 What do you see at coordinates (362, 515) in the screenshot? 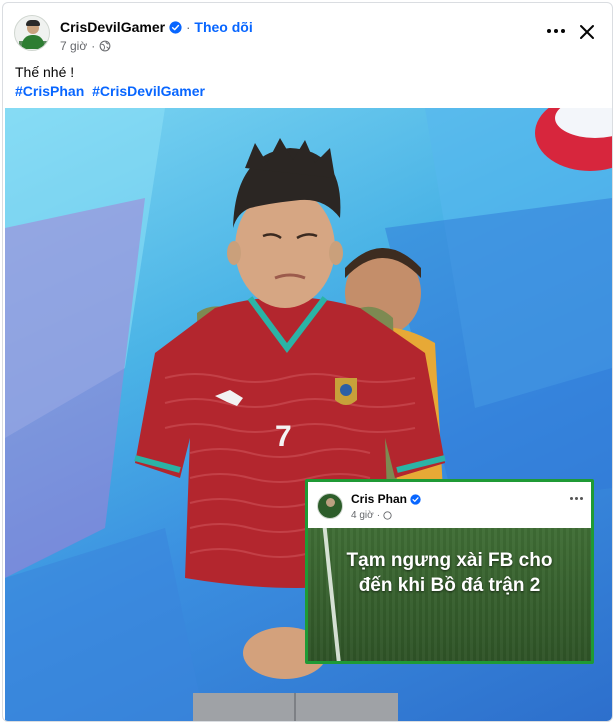
I see `embedded-timestamp: 4 giờ` at bounding box center [362, 515].